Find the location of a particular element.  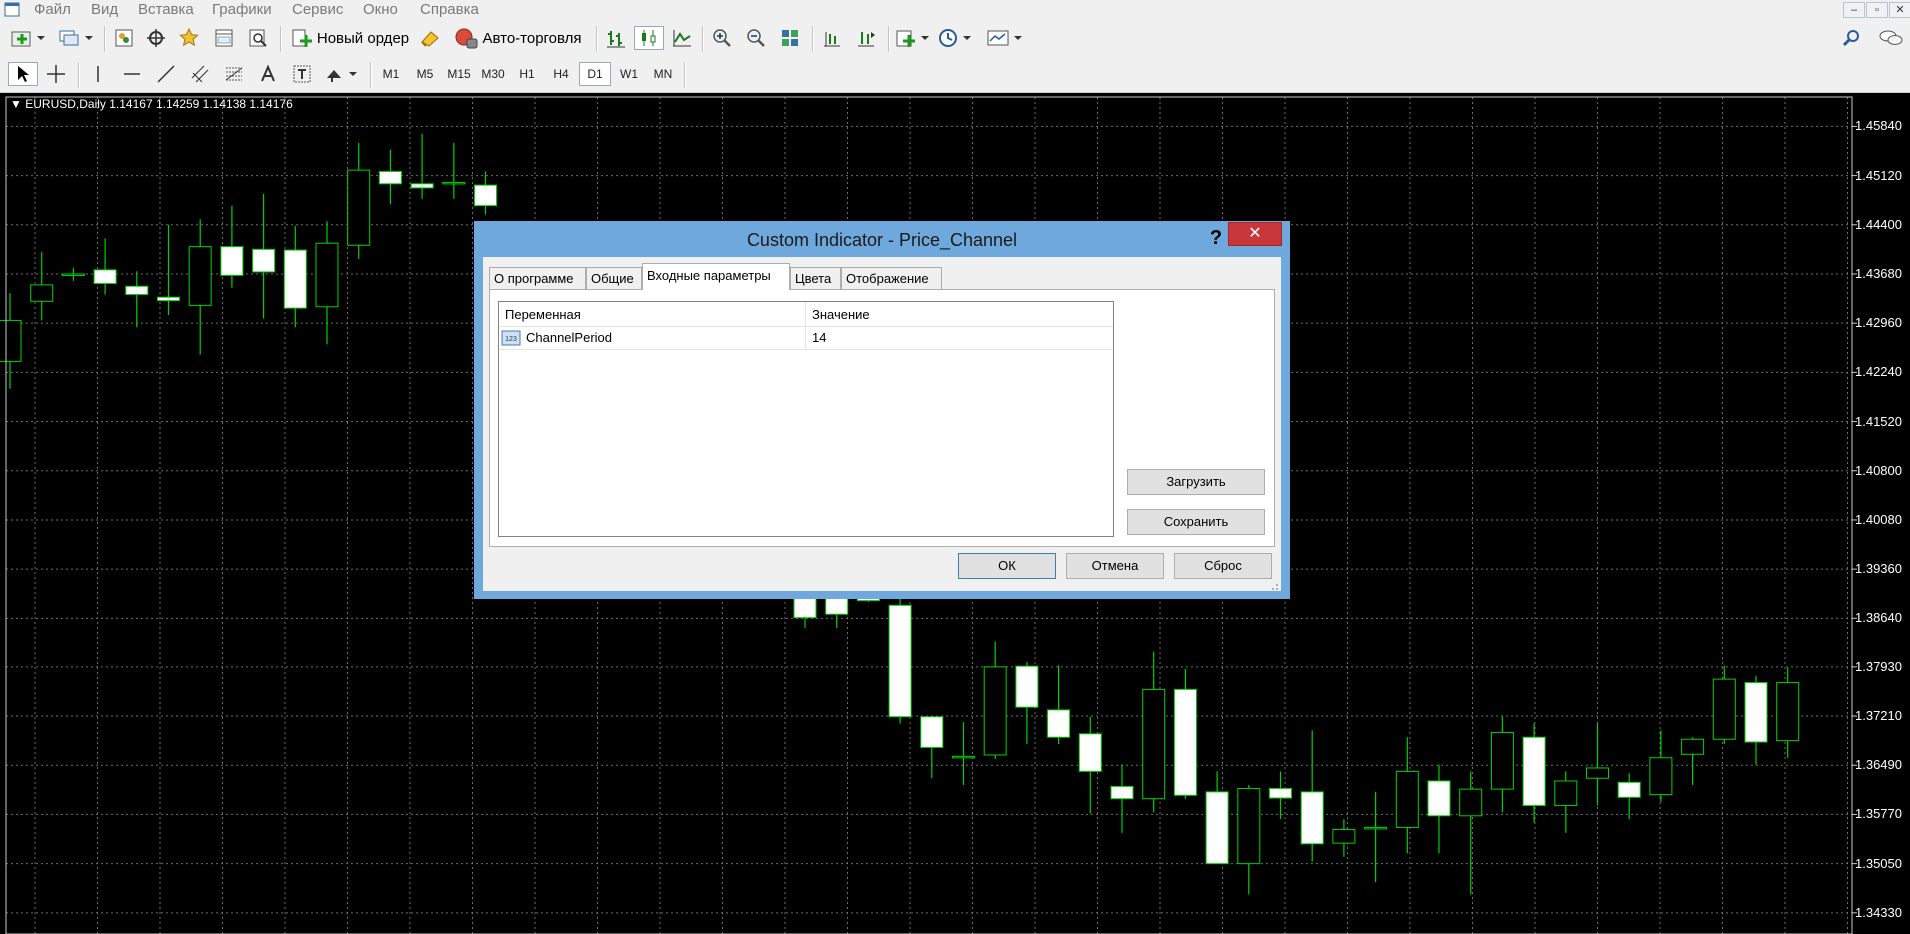

crosshair-tool-button is located at coordinates (56, 74).